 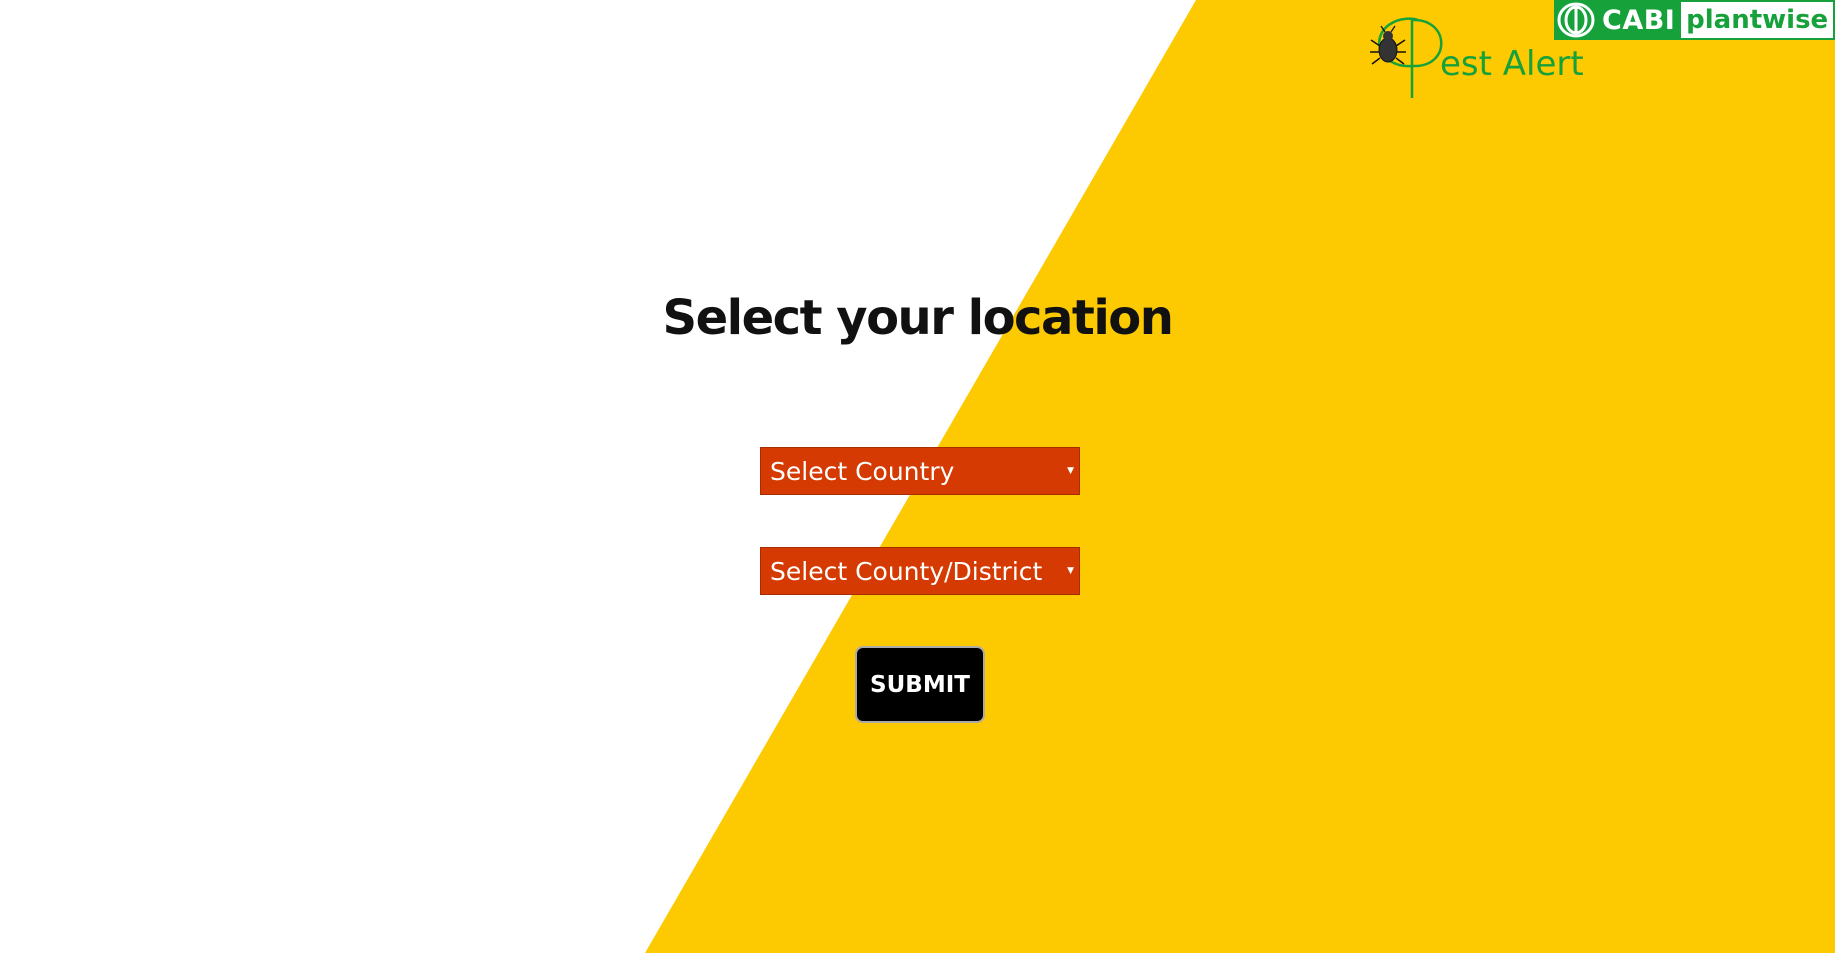 I want to click on pest-alert-label: est Alert, so click(x=1512, y=64).